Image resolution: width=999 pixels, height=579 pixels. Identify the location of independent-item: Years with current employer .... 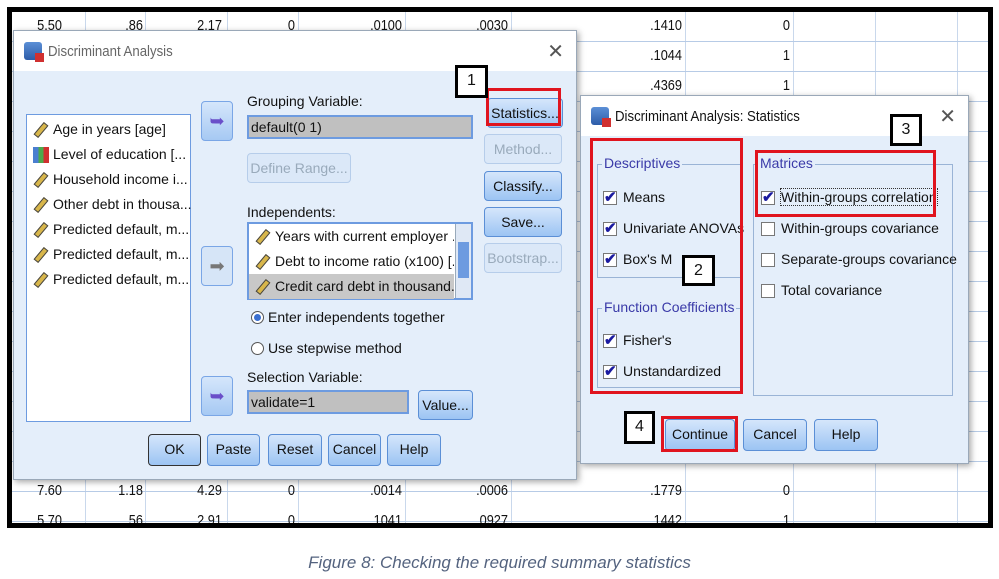
(351, 236).